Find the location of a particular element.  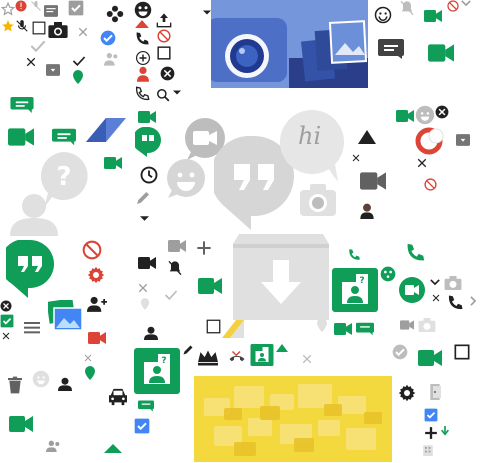

hangouts-green-logo is located at coordinates (30, 269).